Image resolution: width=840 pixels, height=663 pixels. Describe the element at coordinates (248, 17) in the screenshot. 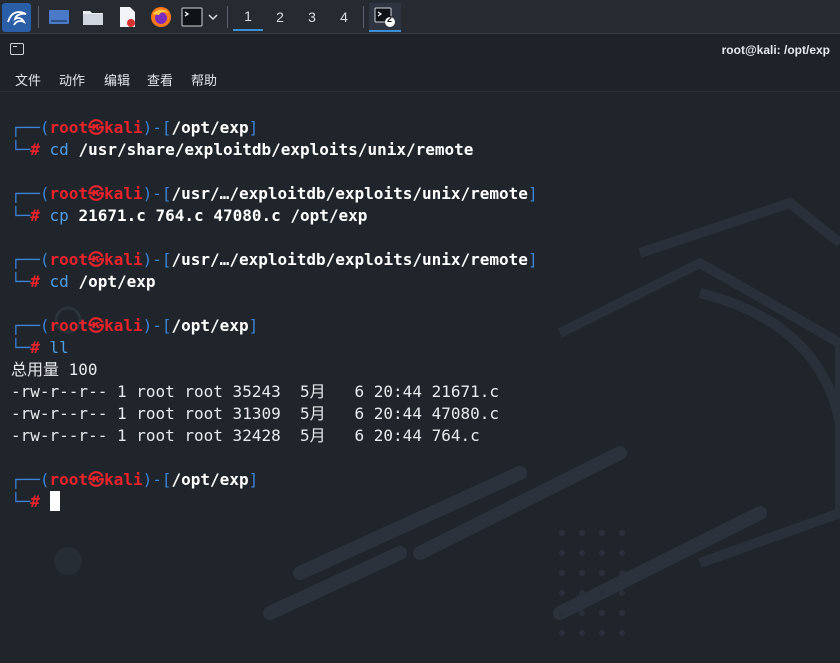

I see `workspace-1: 1` at that location.